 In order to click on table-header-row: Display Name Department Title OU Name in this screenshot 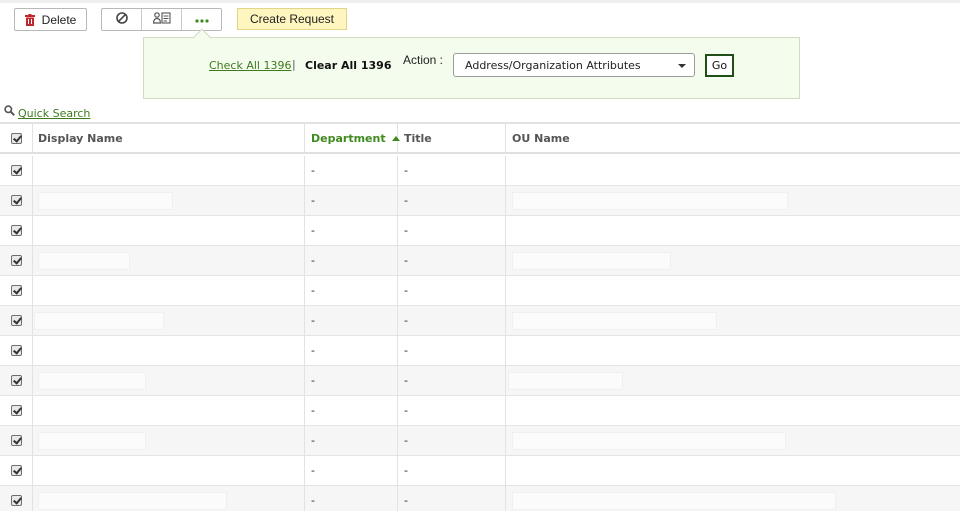, I will do `click(480, 139)`.